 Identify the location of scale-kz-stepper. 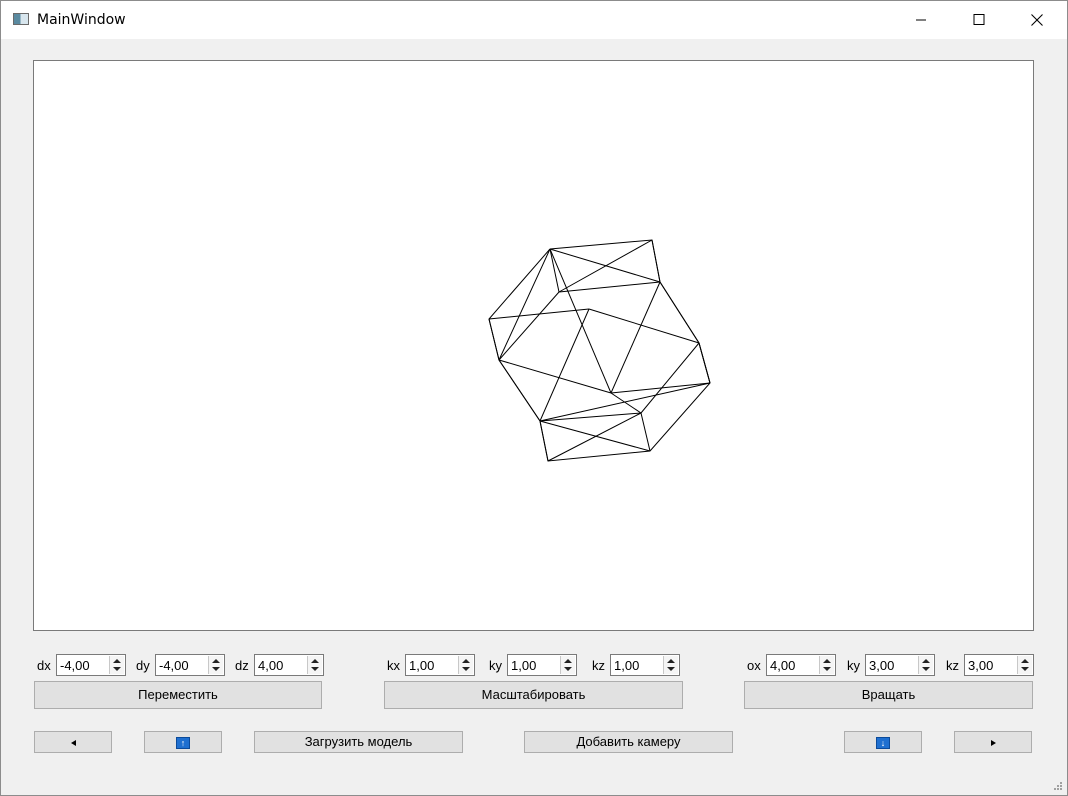
(670, 665).